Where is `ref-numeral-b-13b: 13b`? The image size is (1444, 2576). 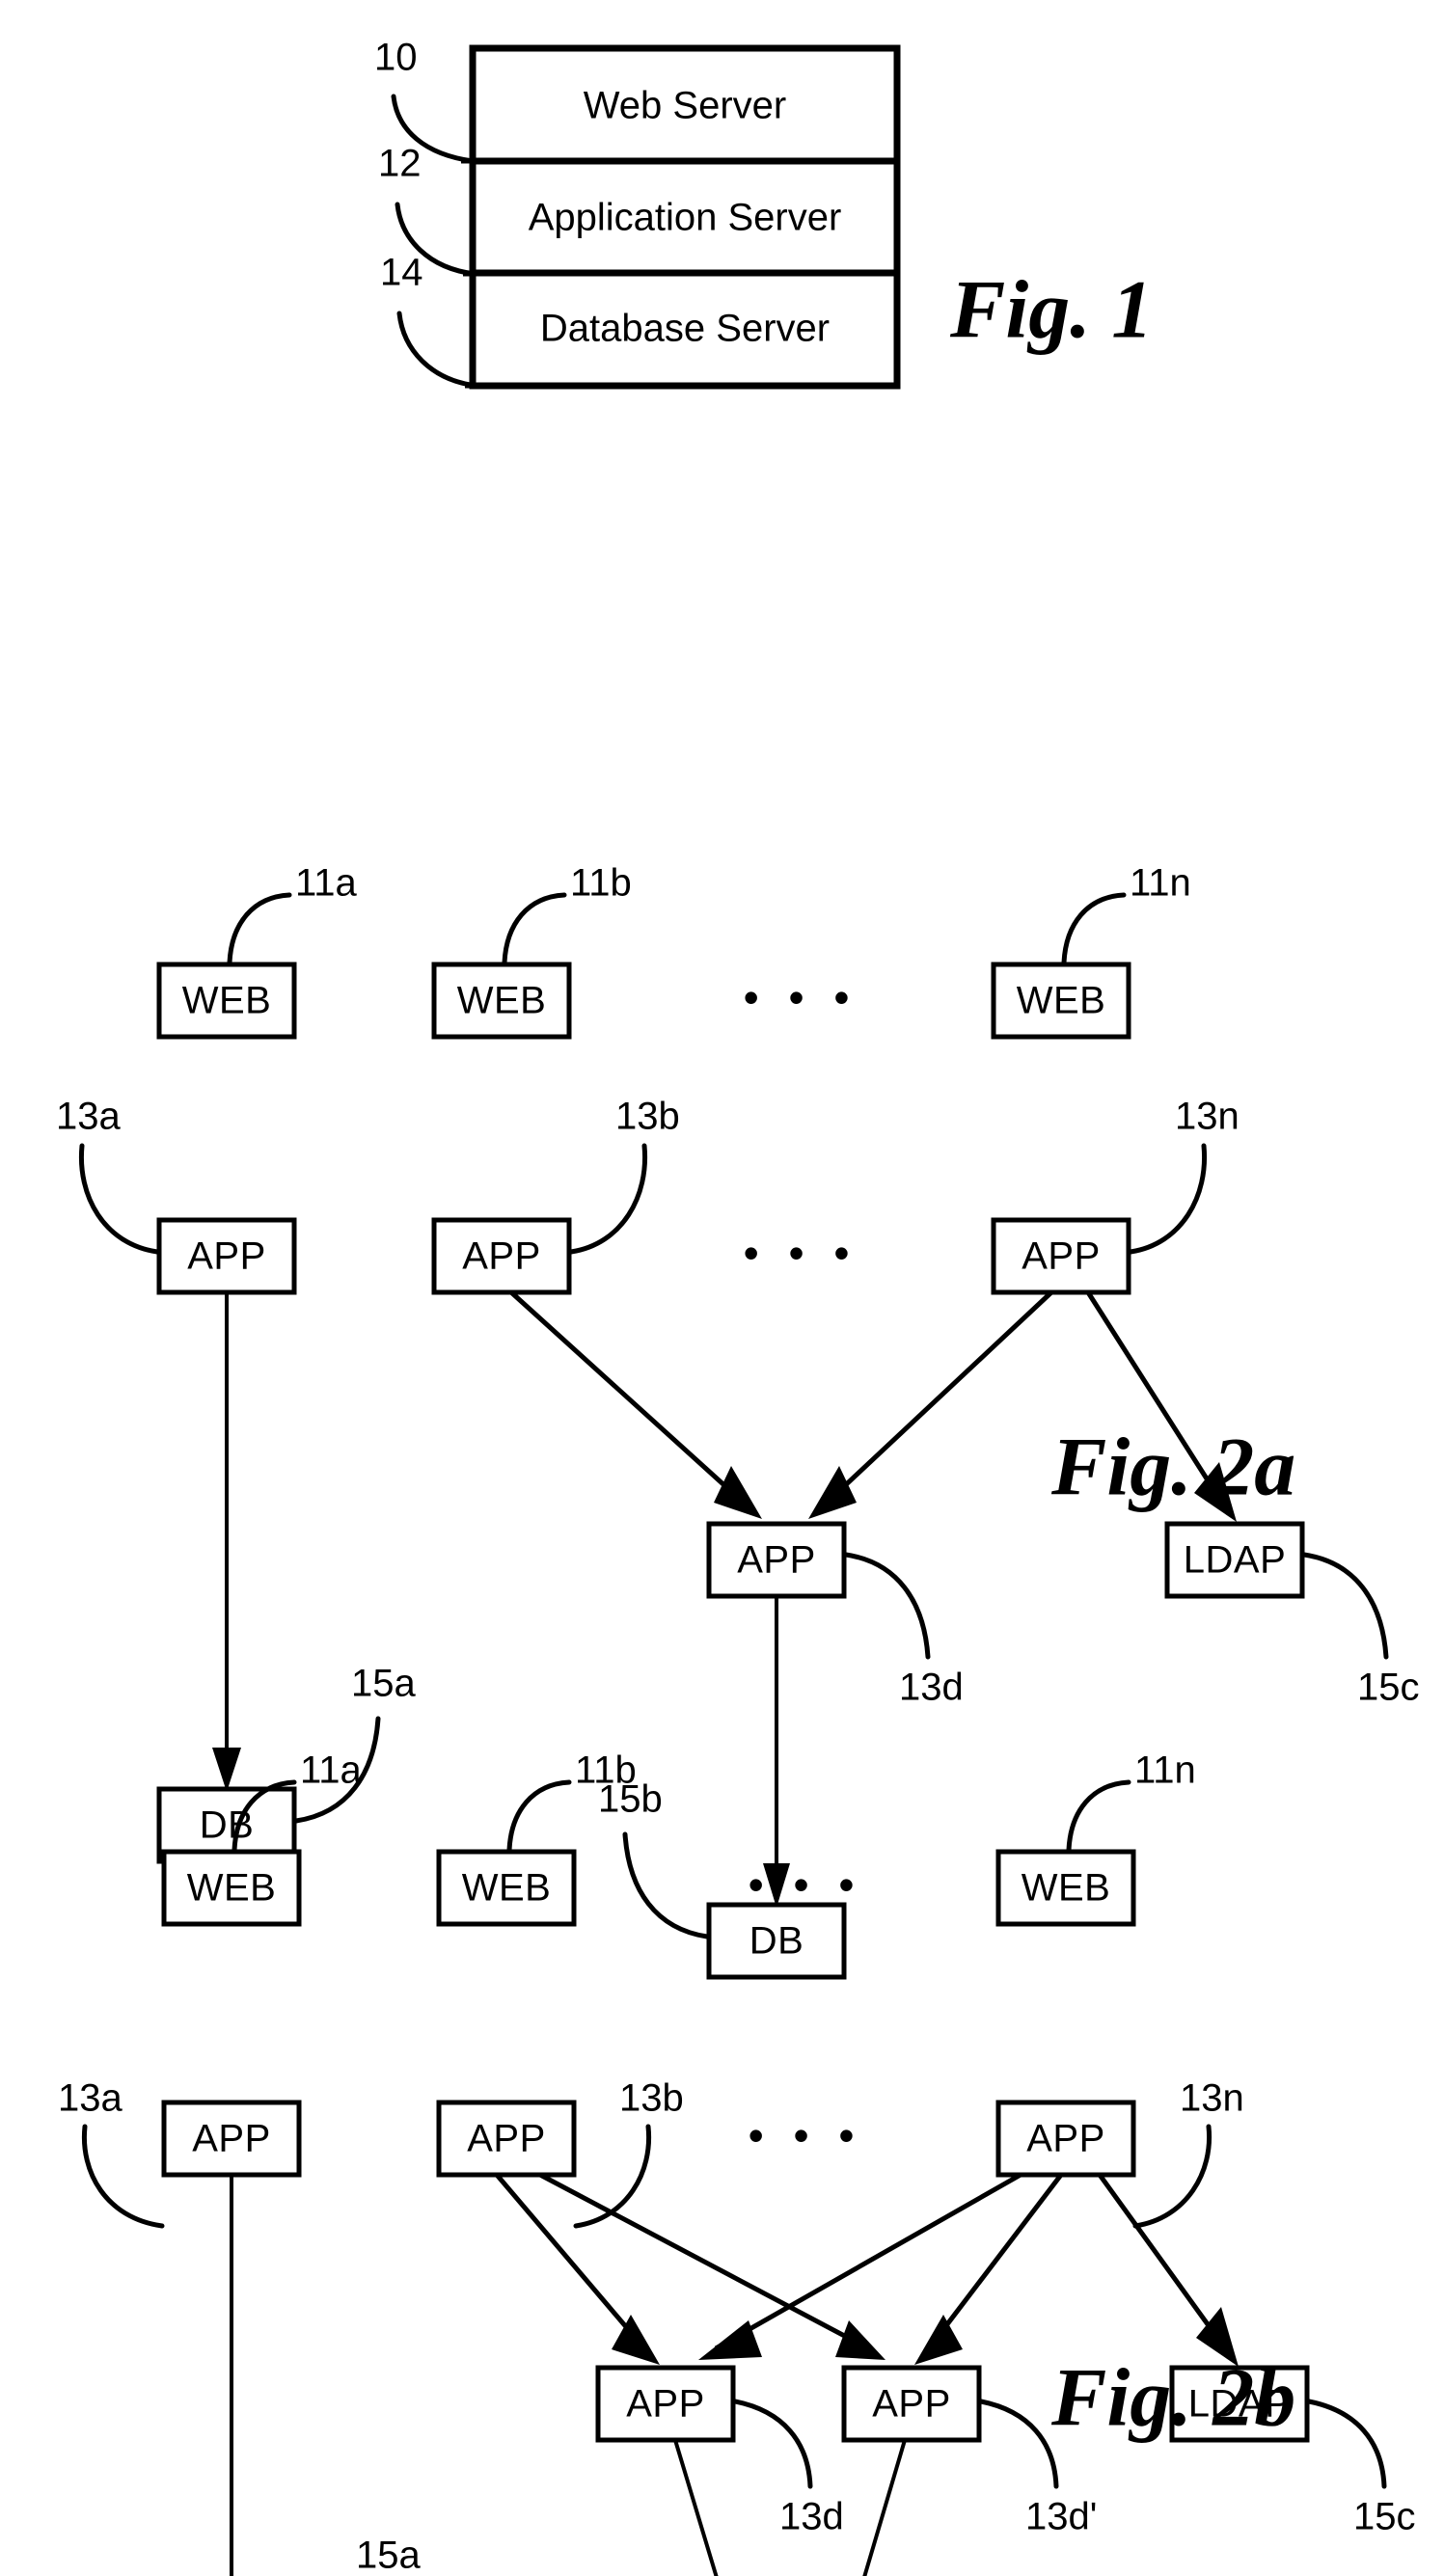 ref-numeral-b-13b: 13b is located at coordinates (652, 2098).